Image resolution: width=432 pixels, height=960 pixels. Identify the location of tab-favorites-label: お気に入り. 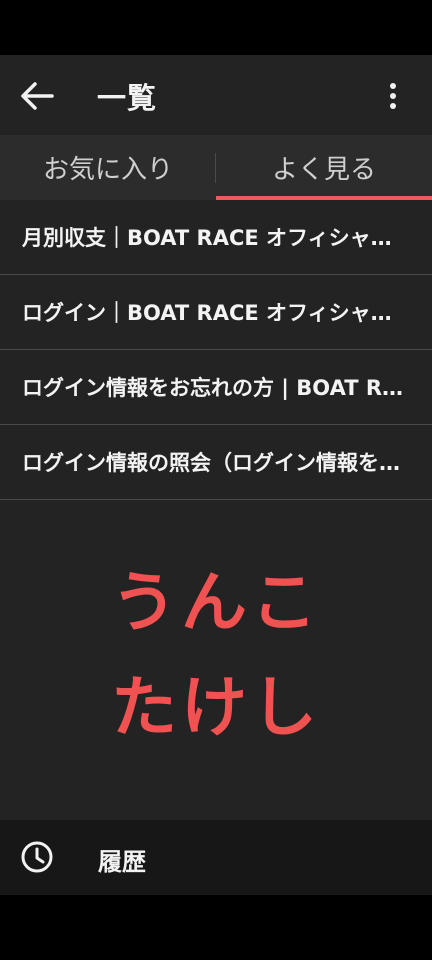
(107, 170).